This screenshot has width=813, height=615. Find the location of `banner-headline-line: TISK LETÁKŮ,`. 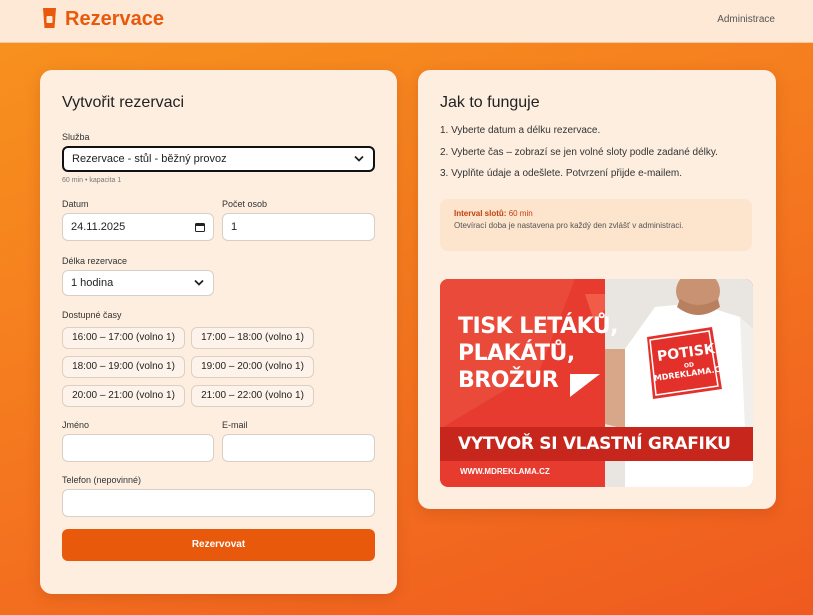

banner-headline-line: TISK LETÁKŮ, is located at coordinates (538, 326).